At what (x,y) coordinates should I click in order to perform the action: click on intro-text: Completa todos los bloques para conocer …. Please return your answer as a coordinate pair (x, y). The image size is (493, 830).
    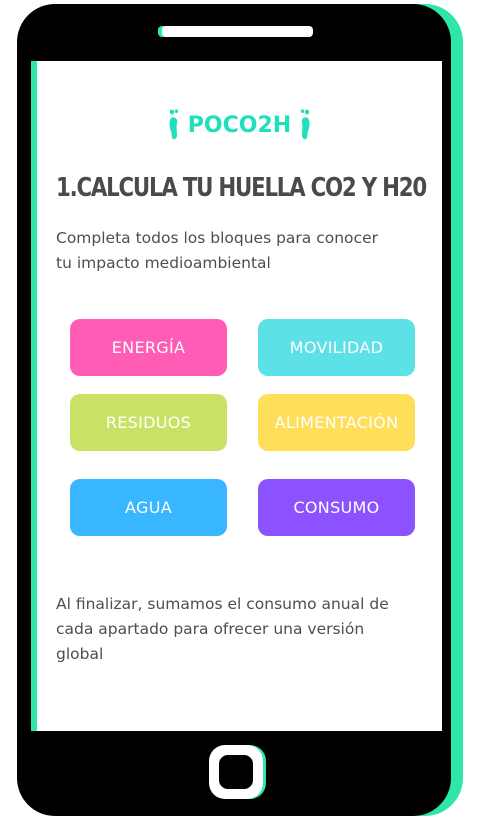
    Looking at the image, I should click on (217, 250).